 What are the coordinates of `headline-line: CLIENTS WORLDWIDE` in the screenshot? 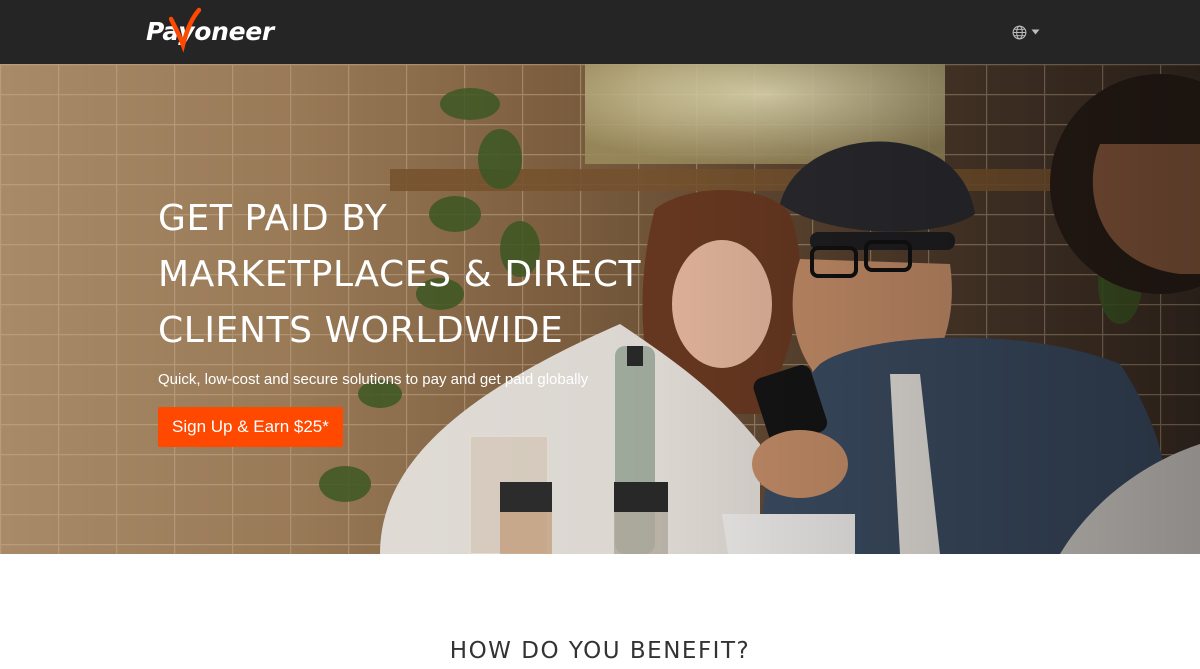 It's located at (361, 330).